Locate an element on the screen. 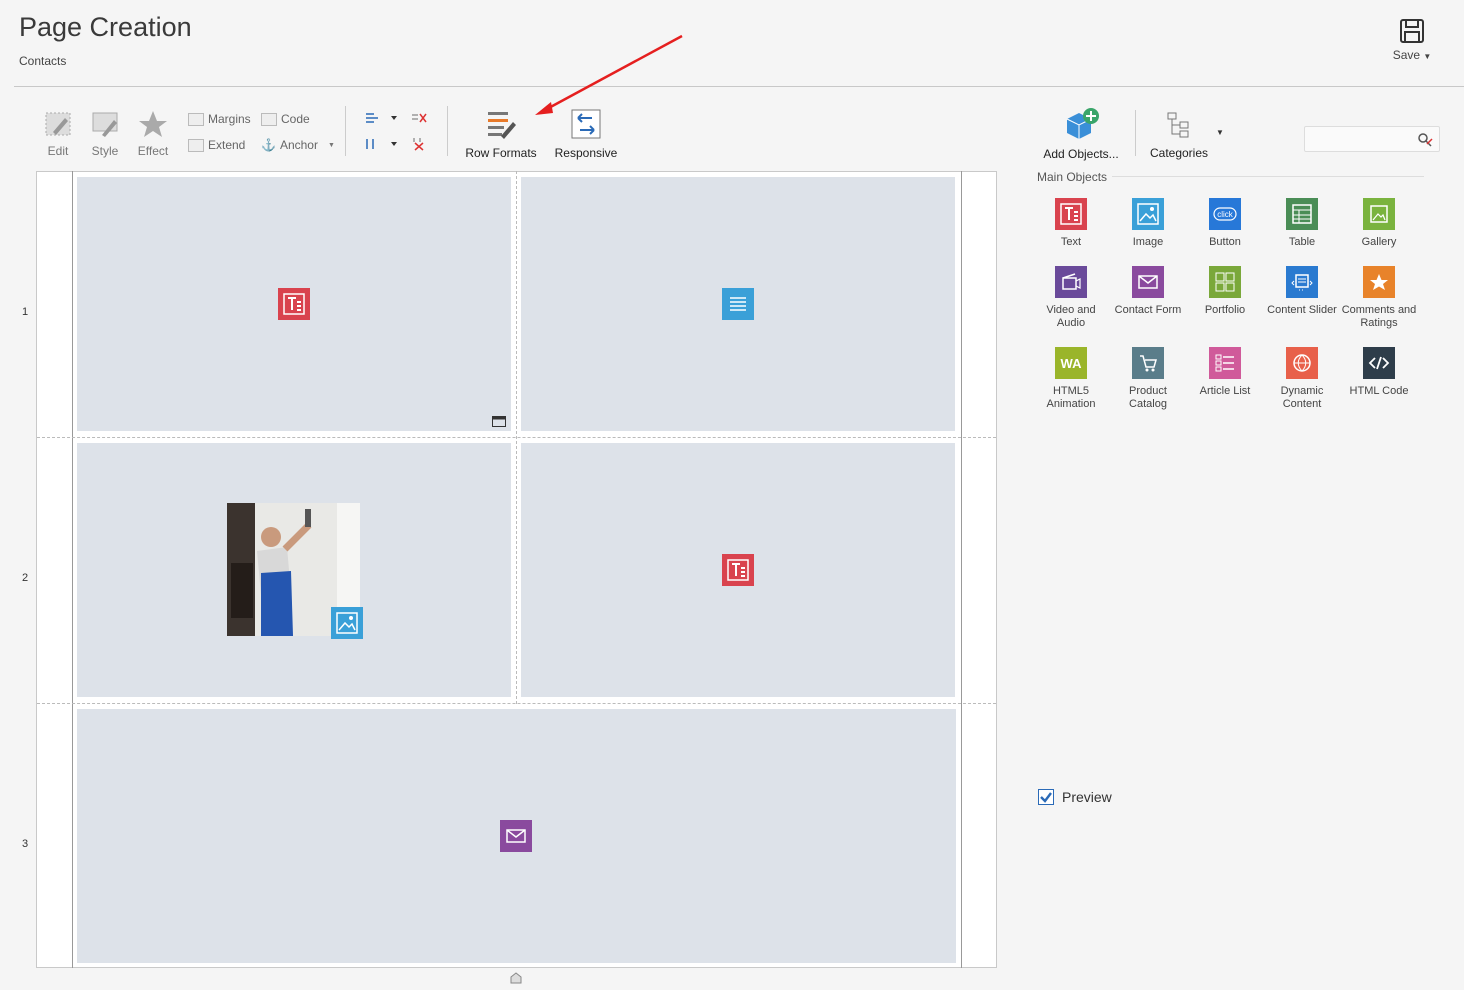 The height and width of the screenshot is (990, 1464). extend-button: Extend is located at coordinates (216, 145).